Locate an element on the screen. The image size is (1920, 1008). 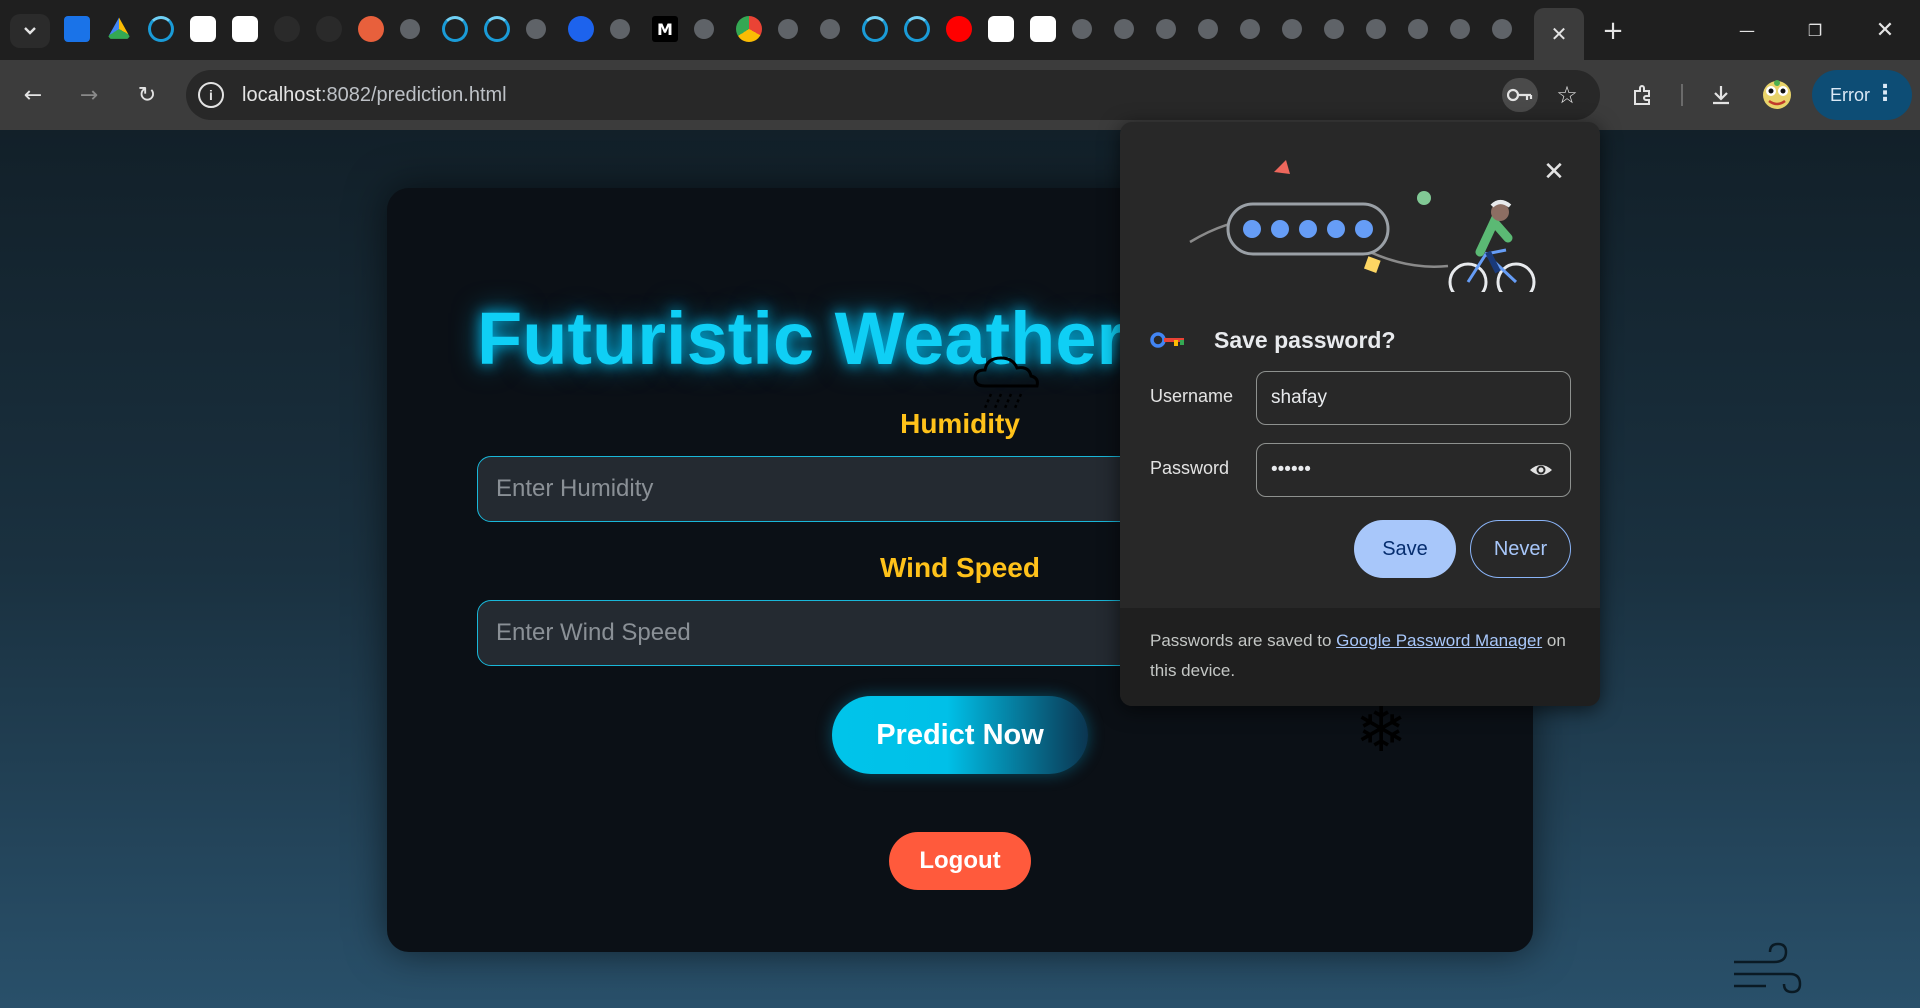
youtube-icon is located at coordinates (959, 29).